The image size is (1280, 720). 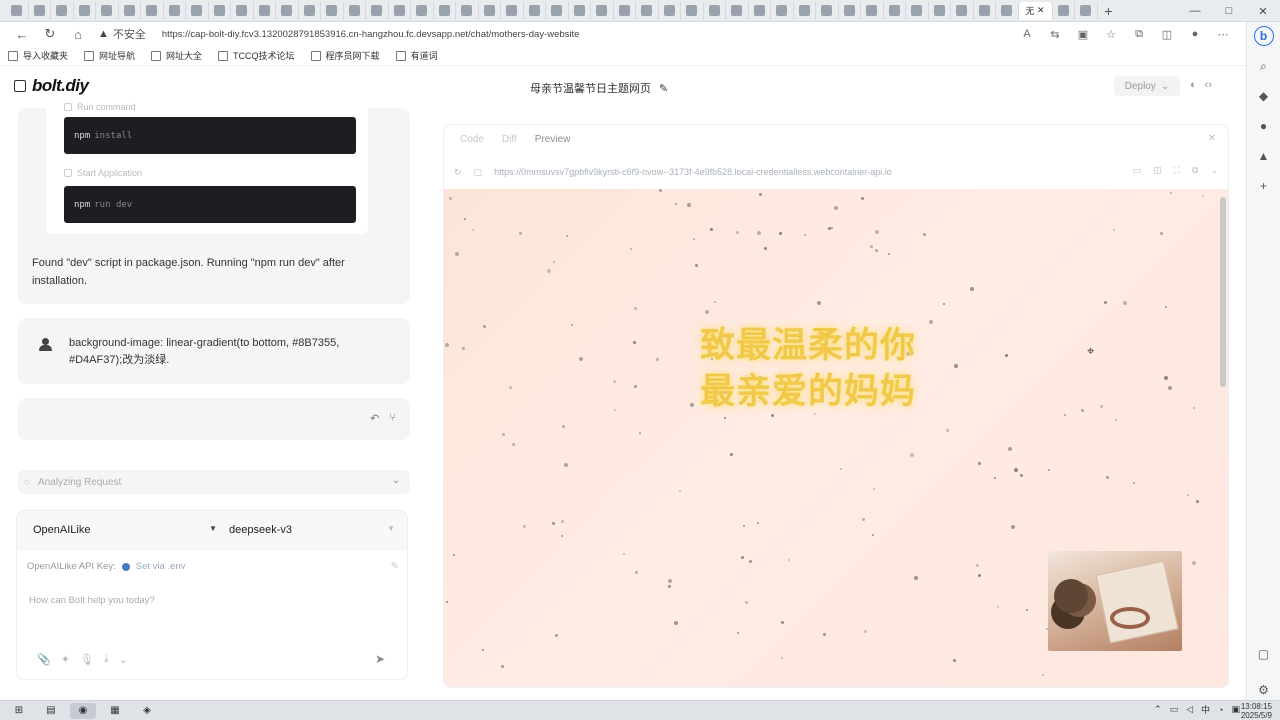 What do you see at coordinates (1137, 170) in the screenshot?
I see `device-mode-icon: ▭` at bounding box center [1137, 170].